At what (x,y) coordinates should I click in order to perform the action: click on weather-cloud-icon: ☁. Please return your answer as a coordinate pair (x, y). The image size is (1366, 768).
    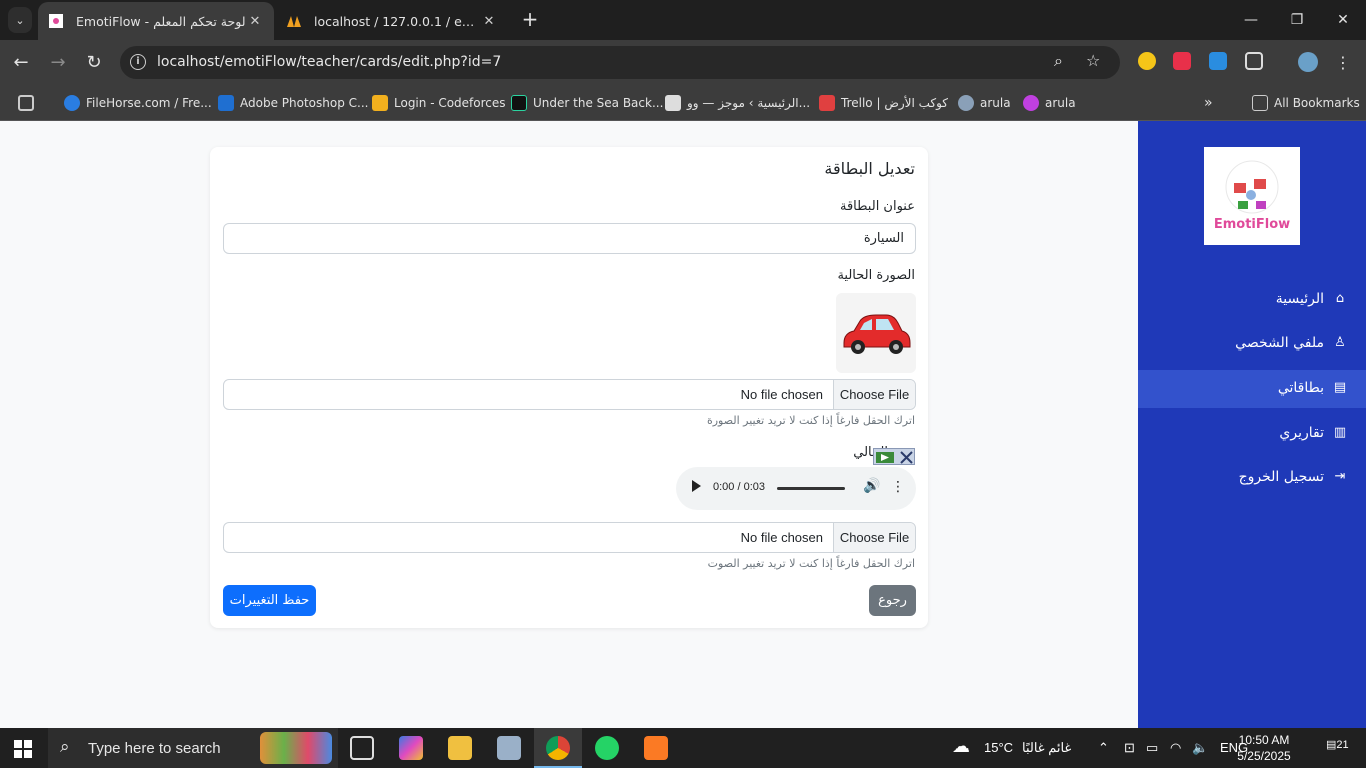
    Looking at the image, I should click on (961, 746).